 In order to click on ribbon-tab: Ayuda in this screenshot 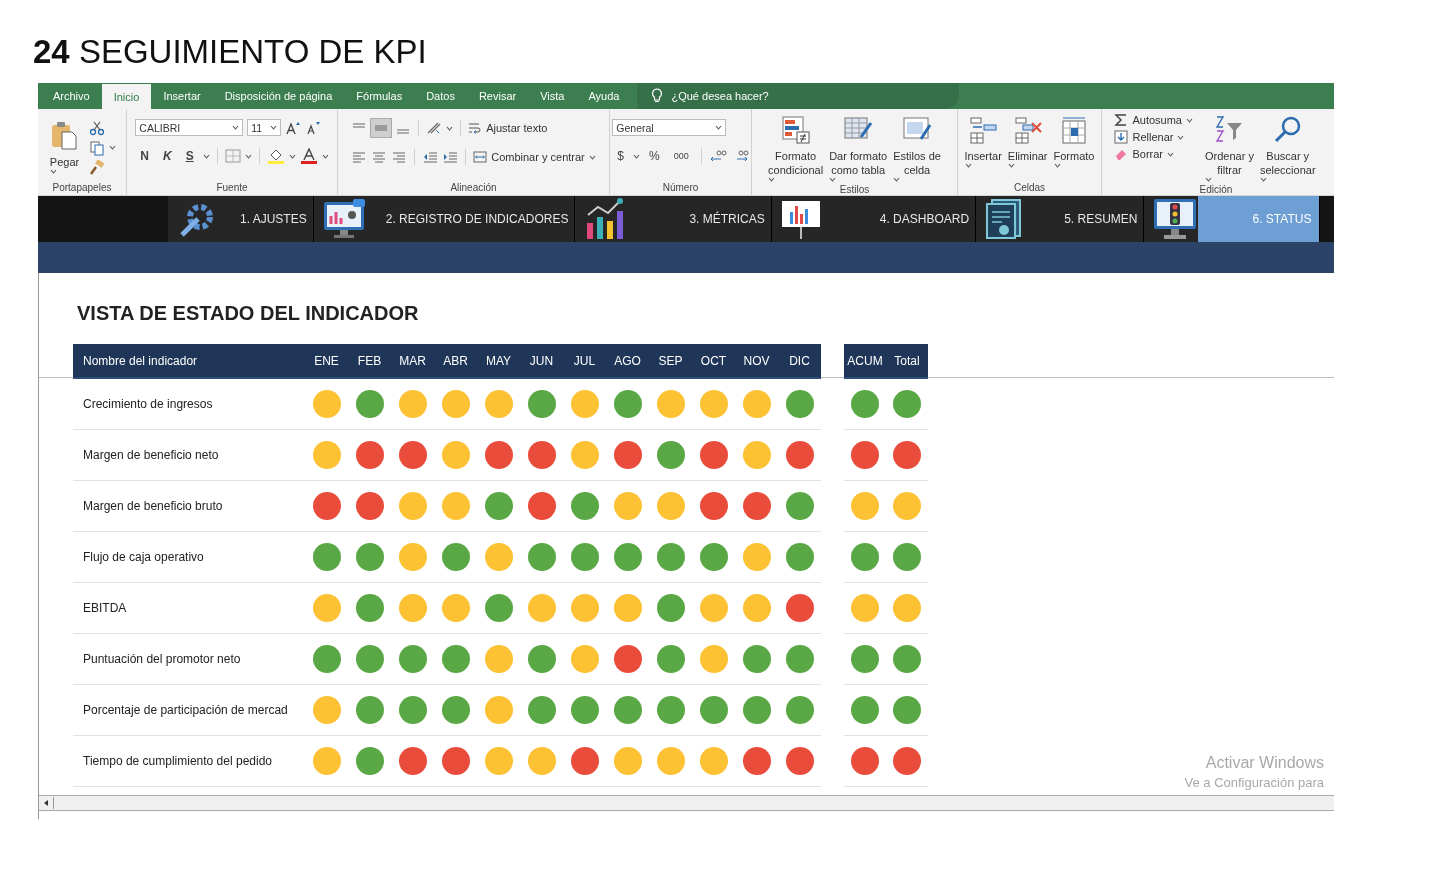, I will do `click(604, 96)`.